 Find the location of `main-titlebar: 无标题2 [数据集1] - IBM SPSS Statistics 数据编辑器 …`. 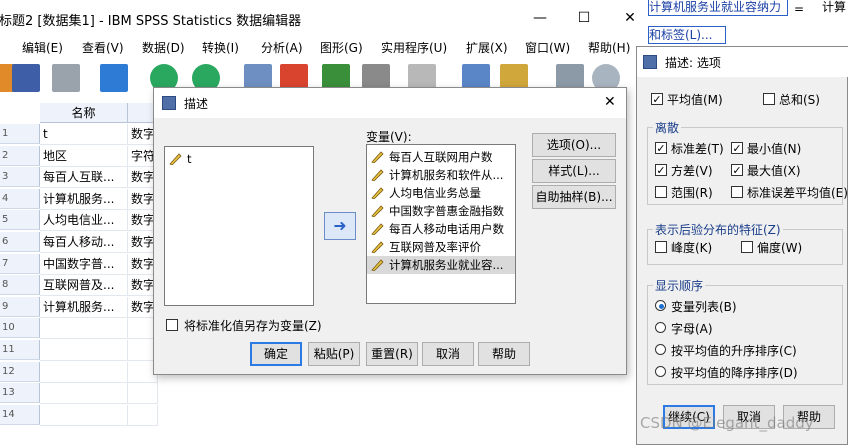

main-titlebar: 无标题2 [数据集1] - IBM SPSS Statistics 数据编辑器 … is located at coordinates (330, 17).